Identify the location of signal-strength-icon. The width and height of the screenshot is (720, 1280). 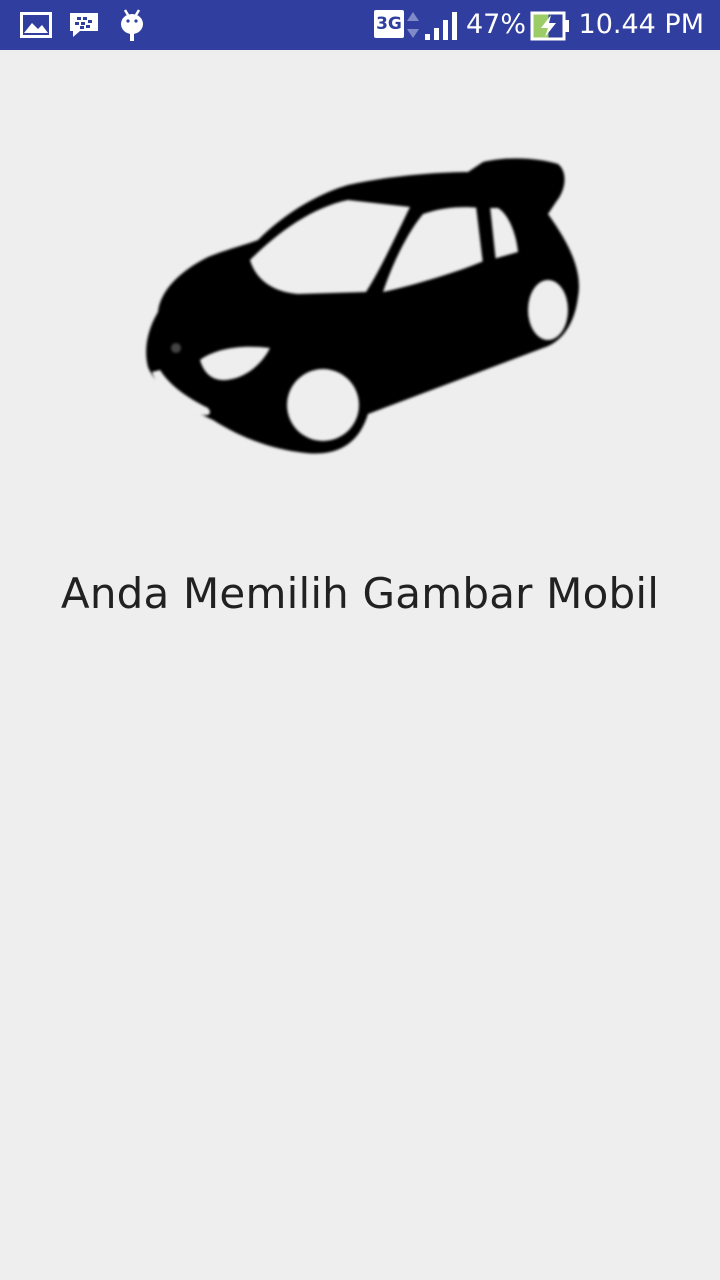
(442, 28).